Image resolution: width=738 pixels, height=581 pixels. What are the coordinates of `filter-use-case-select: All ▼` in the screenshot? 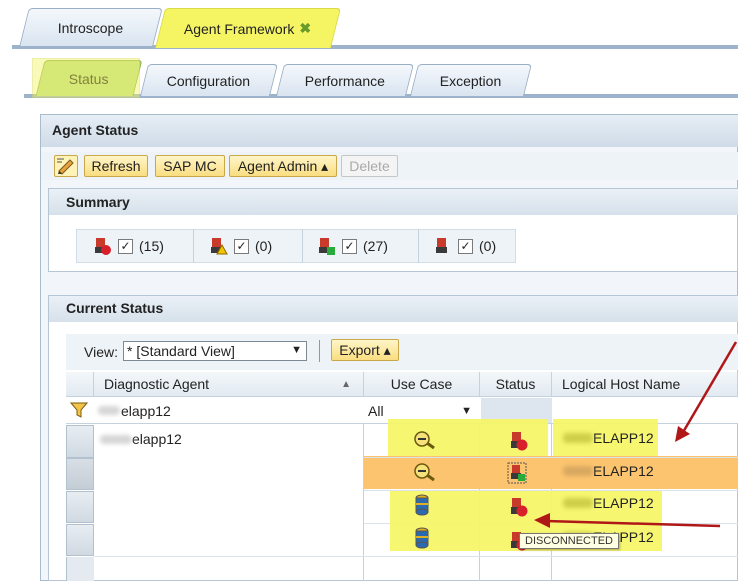 It's located at (422, 411).